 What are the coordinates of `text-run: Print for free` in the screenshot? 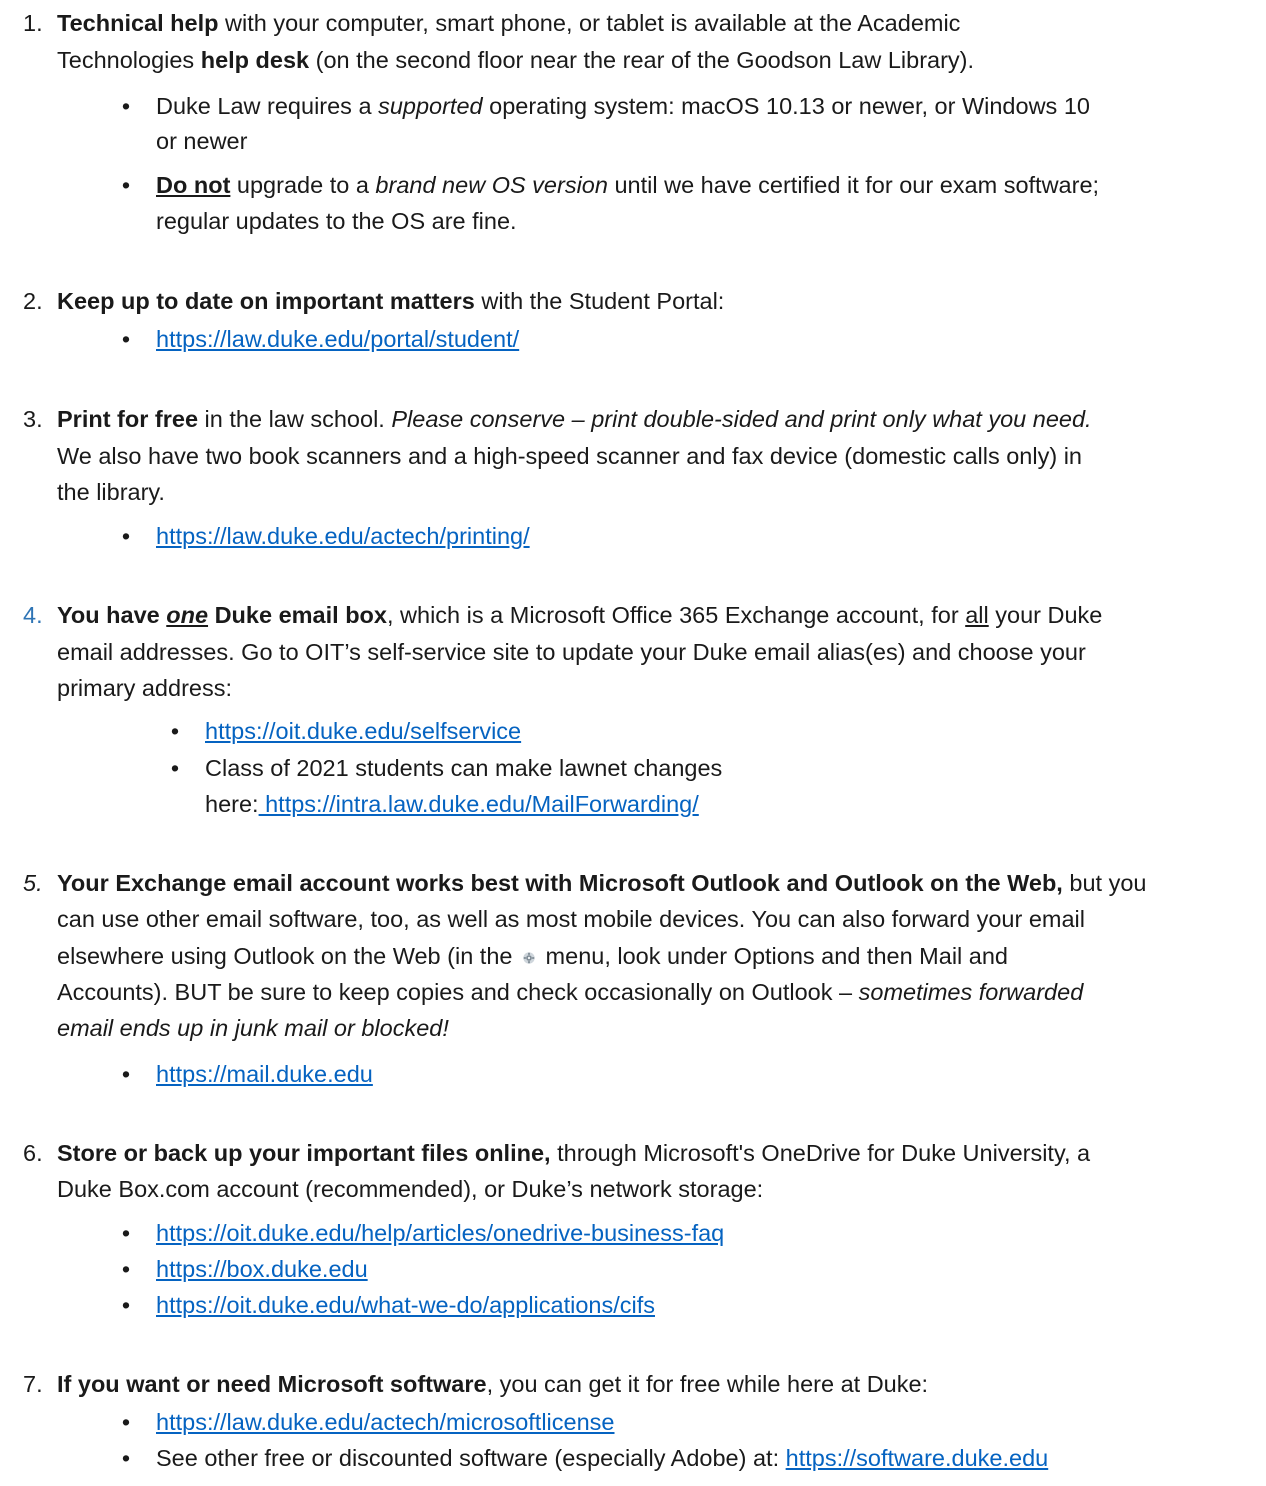 It's located at (128, 419).